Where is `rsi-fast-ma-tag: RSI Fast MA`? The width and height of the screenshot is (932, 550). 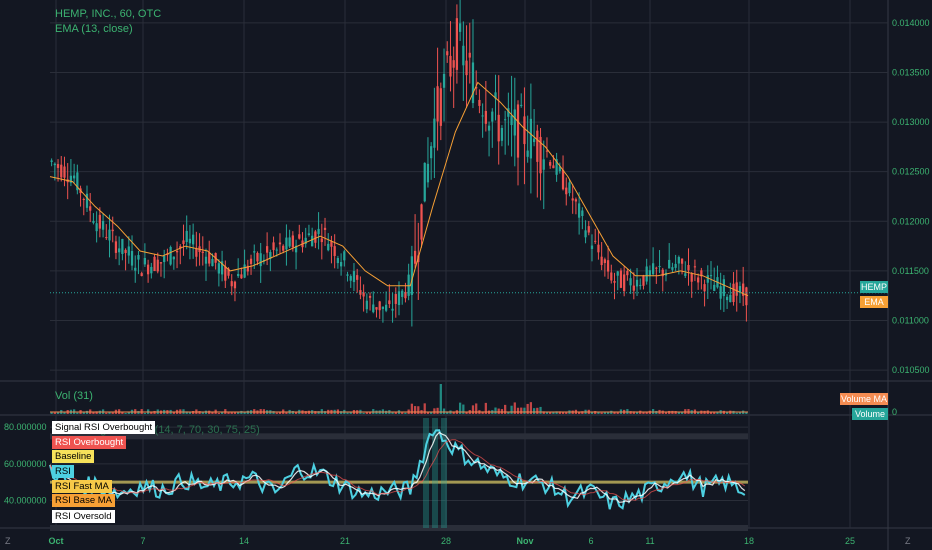 rsi-fast-ma-tag: RSI Fast MA is located at coordinates (82, 486).